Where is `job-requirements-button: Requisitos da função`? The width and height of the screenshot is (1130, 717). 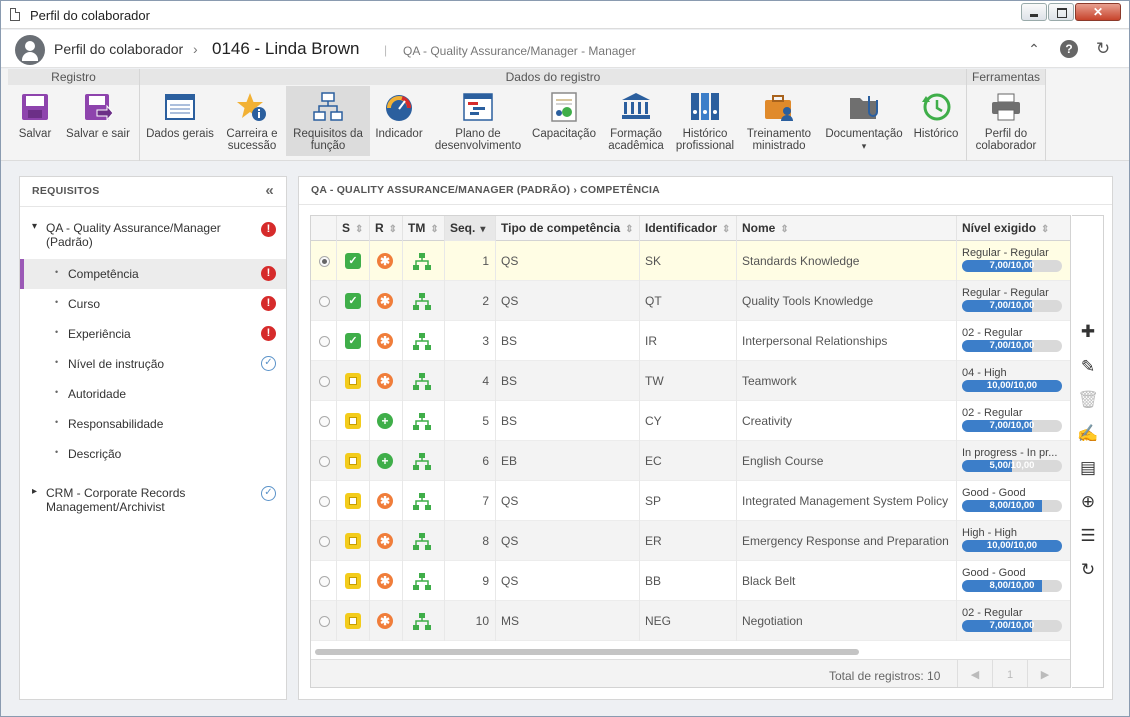
job-requirements-button: Requisitos da função is located at coordinates (328, 121).